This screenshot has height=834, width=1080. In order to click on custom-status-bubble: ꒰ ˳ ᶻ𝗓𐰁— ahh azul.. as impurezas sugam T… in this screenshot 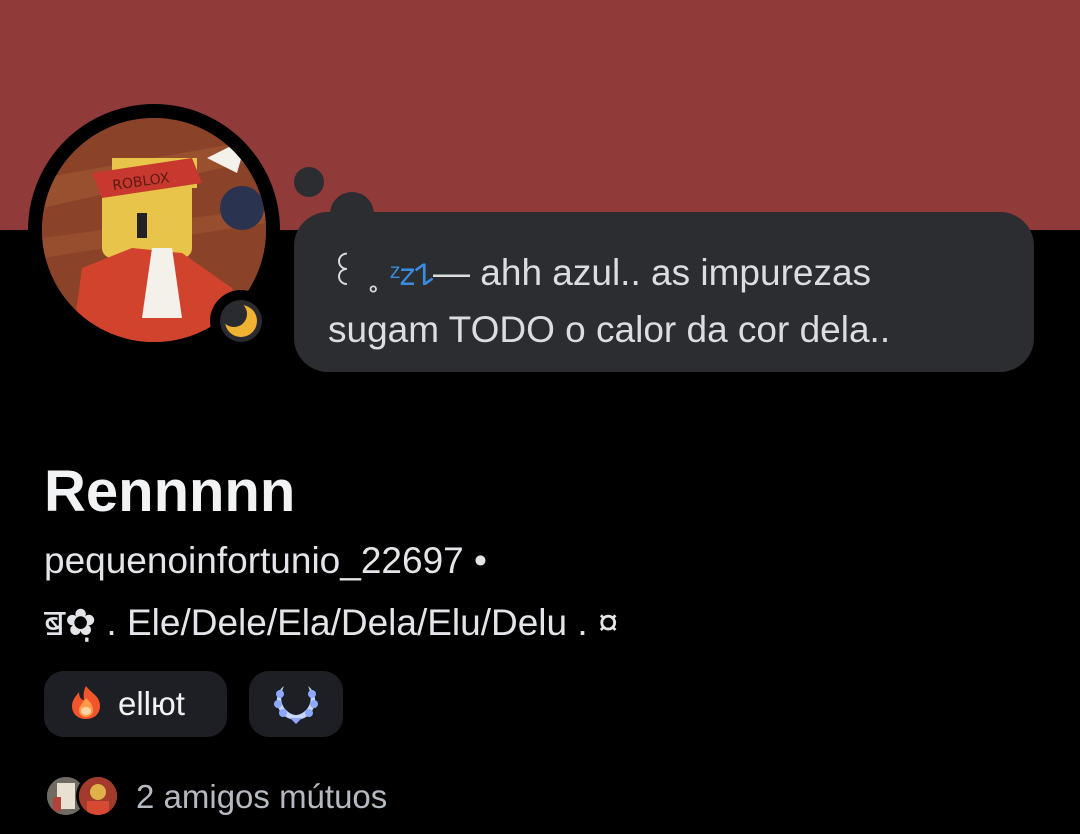, I will do `click(664, 292)`.